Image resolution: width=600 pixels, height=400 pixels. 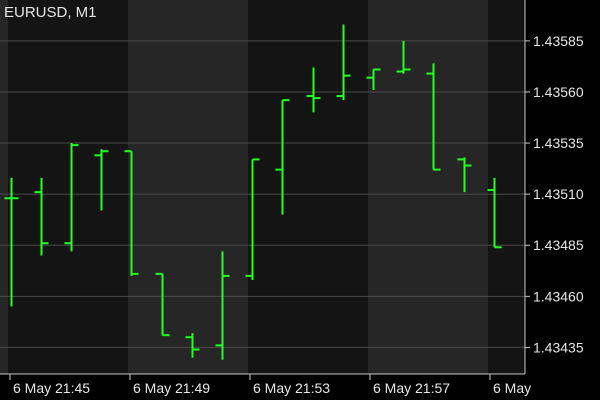 What do you see at coordinates (171, 388) in the screenshot?
I see `x-tick-label: 6 May 21:49` at bounding box center [171, 388].